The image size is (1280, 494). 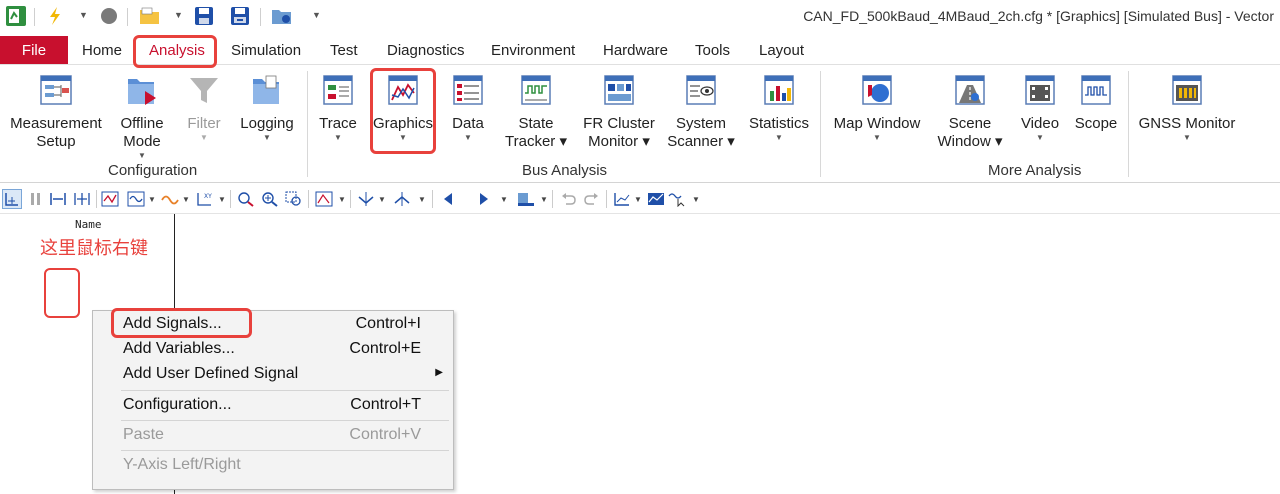 I want to click on state-tracker-button: State Tracker ▾, so click(x=536, y=112).